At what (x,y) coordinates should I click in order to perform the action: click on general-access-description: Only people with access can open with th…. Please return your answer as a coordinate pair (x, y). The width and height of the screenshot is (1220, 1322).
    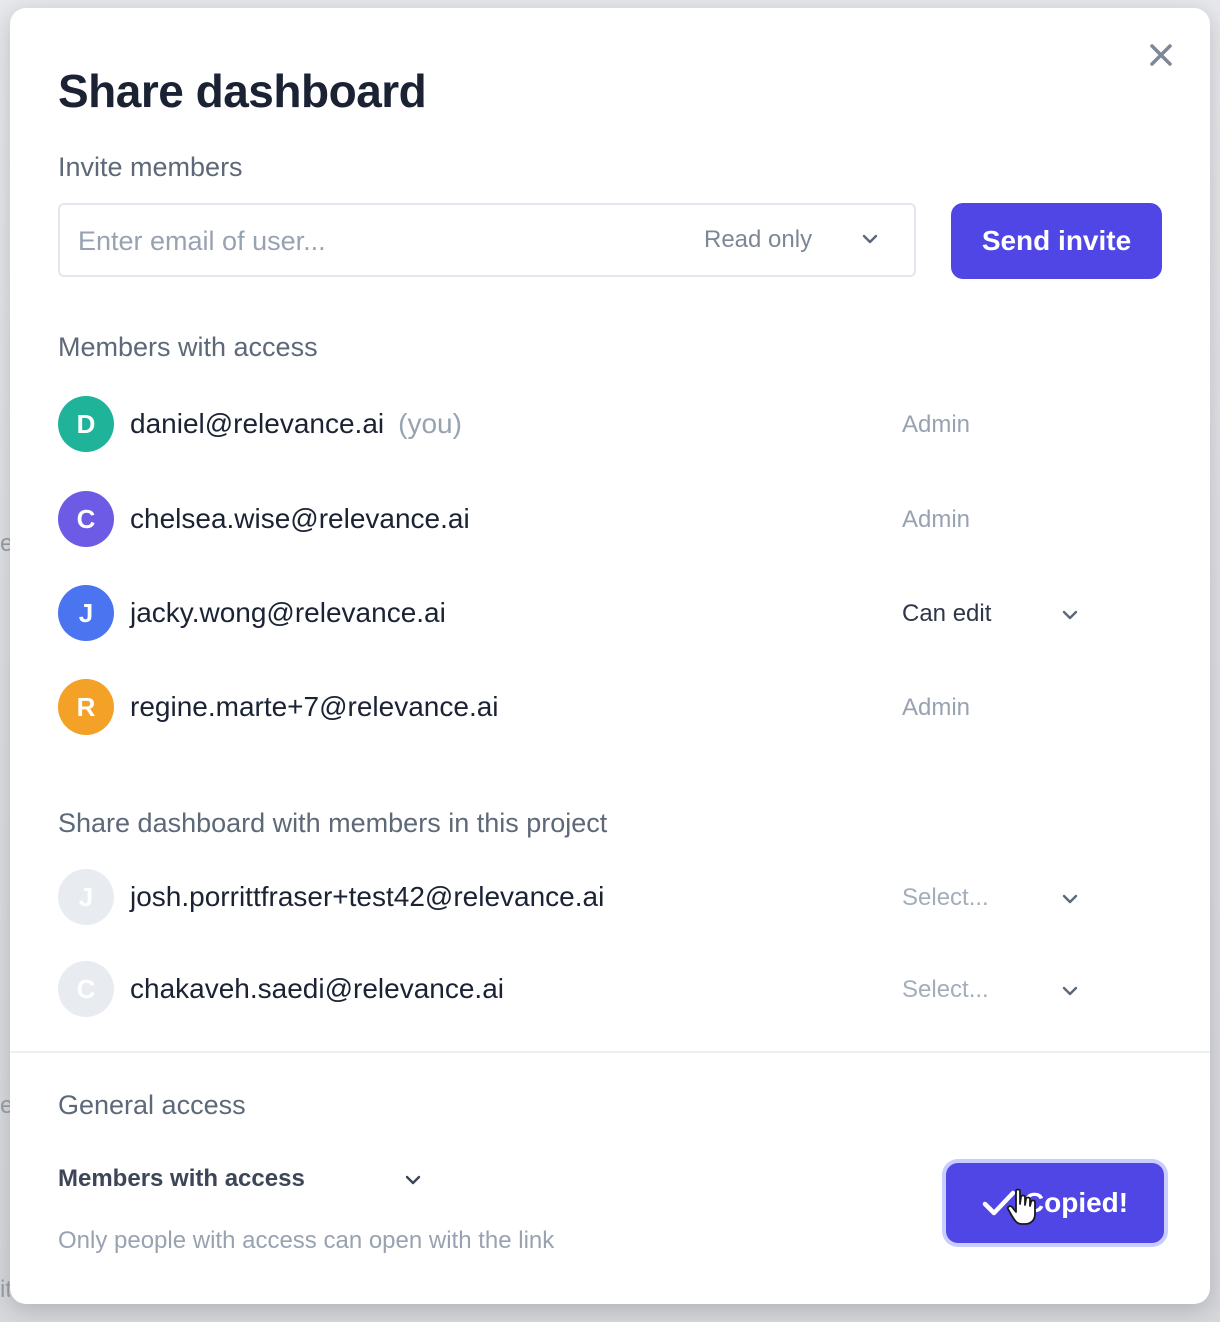
    Looking at the image, I should click on (306, 1240).